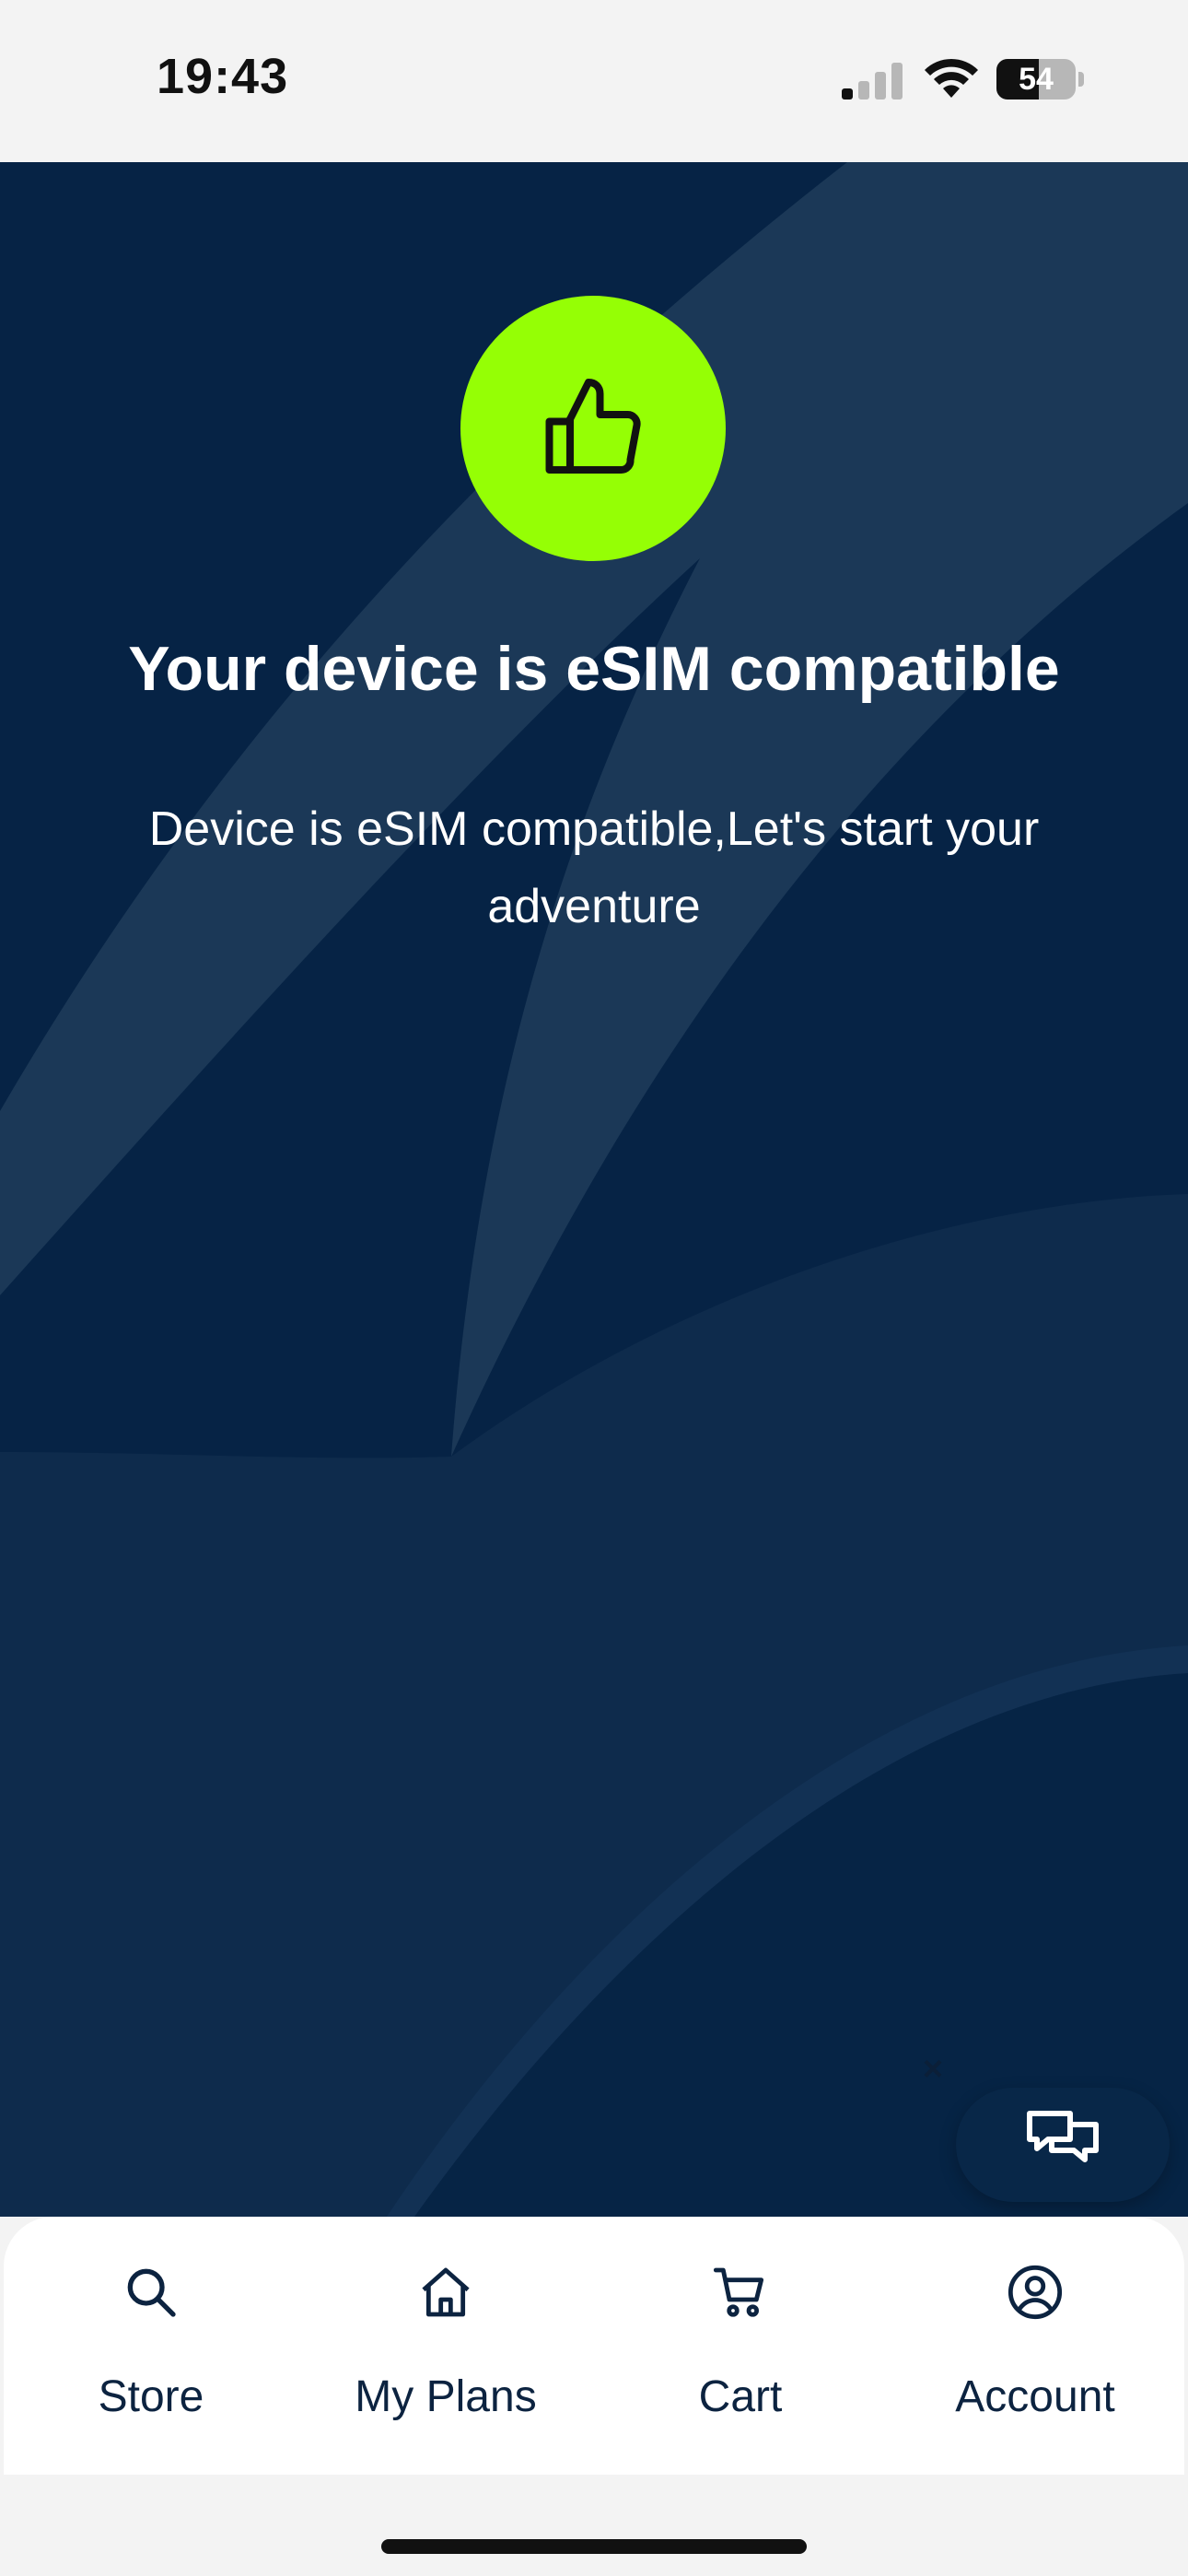 This screenshot has width=1188, height=2576. I want to click on nav-label-store: Store, so click(151, 2396).